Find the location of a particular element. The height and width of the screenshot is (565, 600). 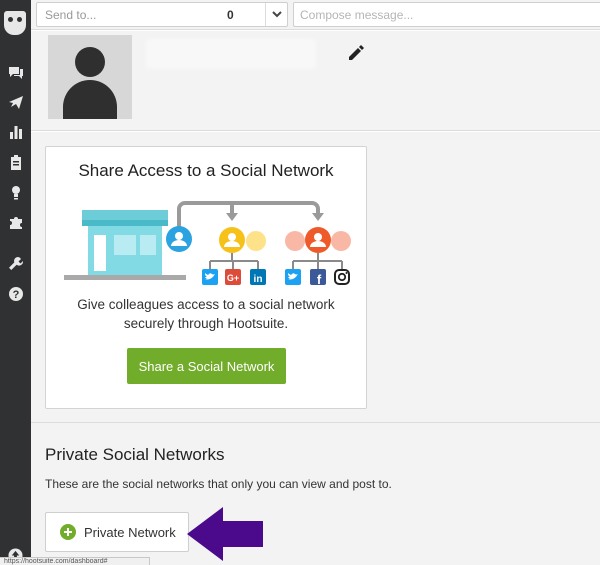

streams-icon is located at coordinates (15, 72).